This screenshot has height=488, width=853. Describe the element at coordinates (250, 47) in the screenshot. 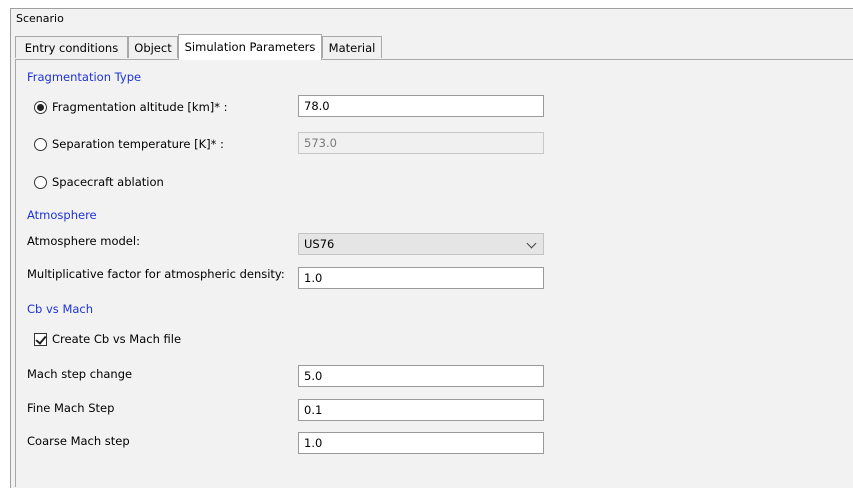

I see `tab-simulation-parameters: Simulation Parameters` at that location.